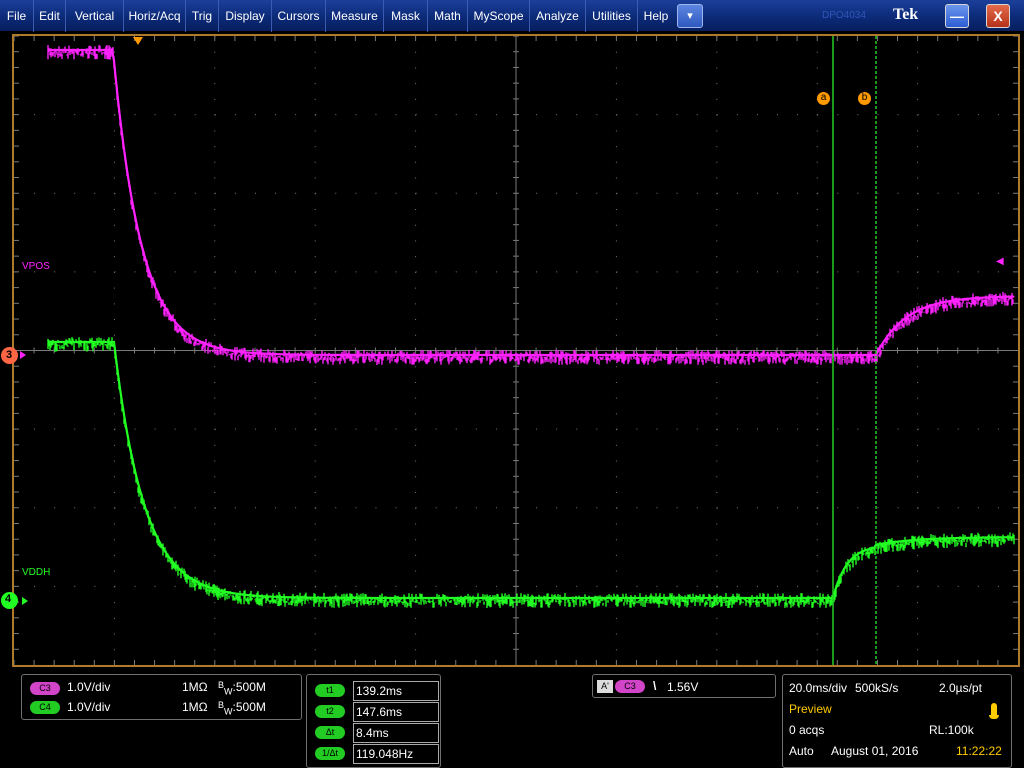 The image size is (1024, 768). I want to click on ch3-ground-arrow-icon, so click(23, 355).